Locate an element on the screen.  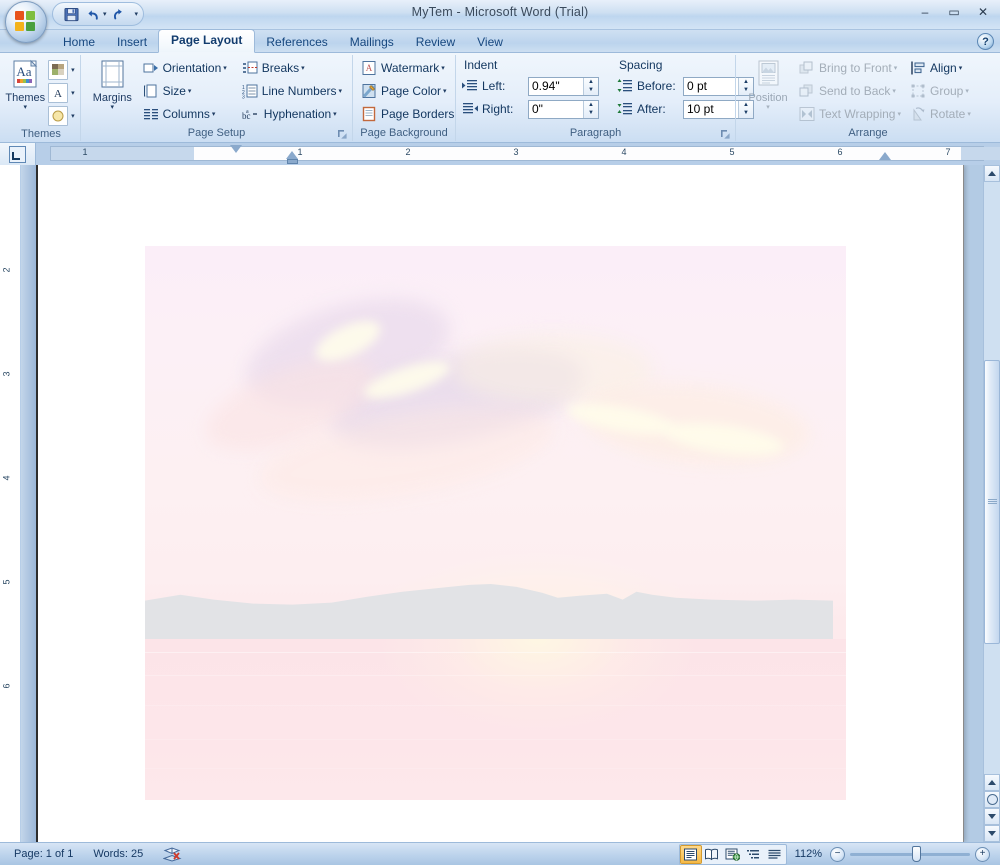
word-count: Words: 25 is located at coordinates (118, 854).